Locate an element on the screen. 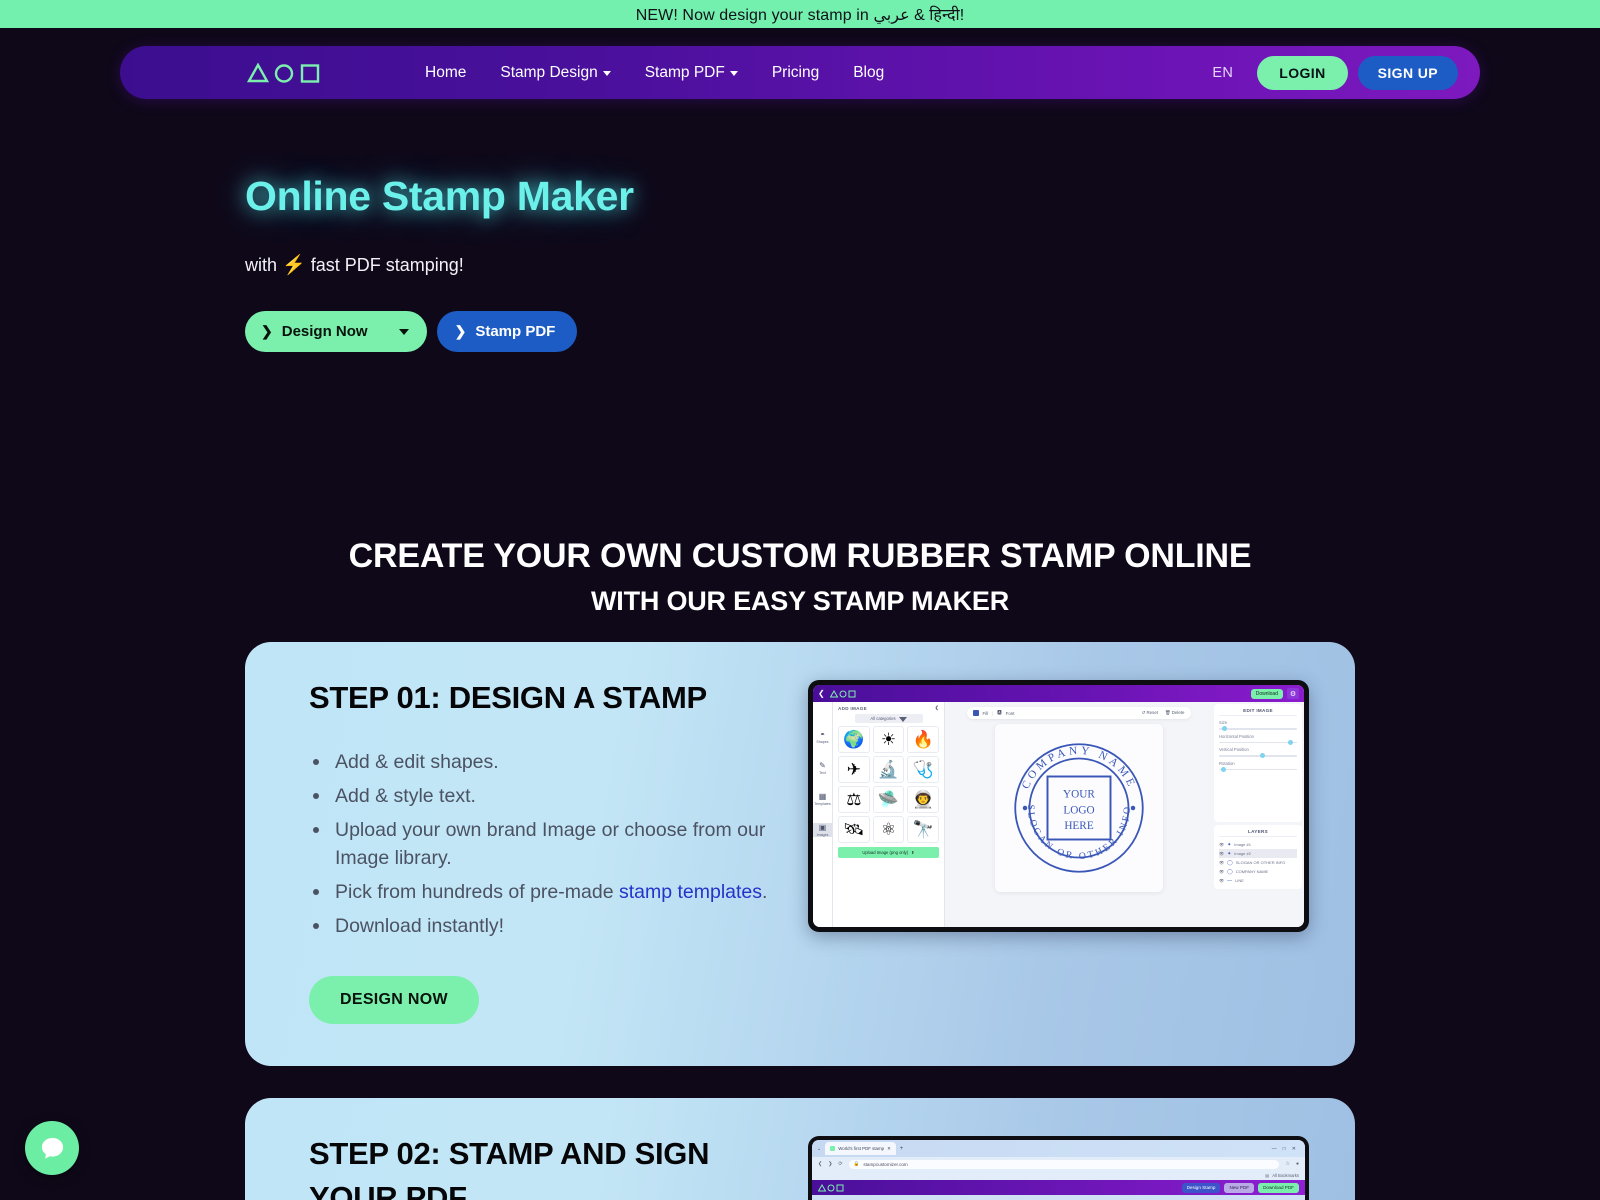  collapse-panel-icon: ❮ is located at coordinates (937, 708).